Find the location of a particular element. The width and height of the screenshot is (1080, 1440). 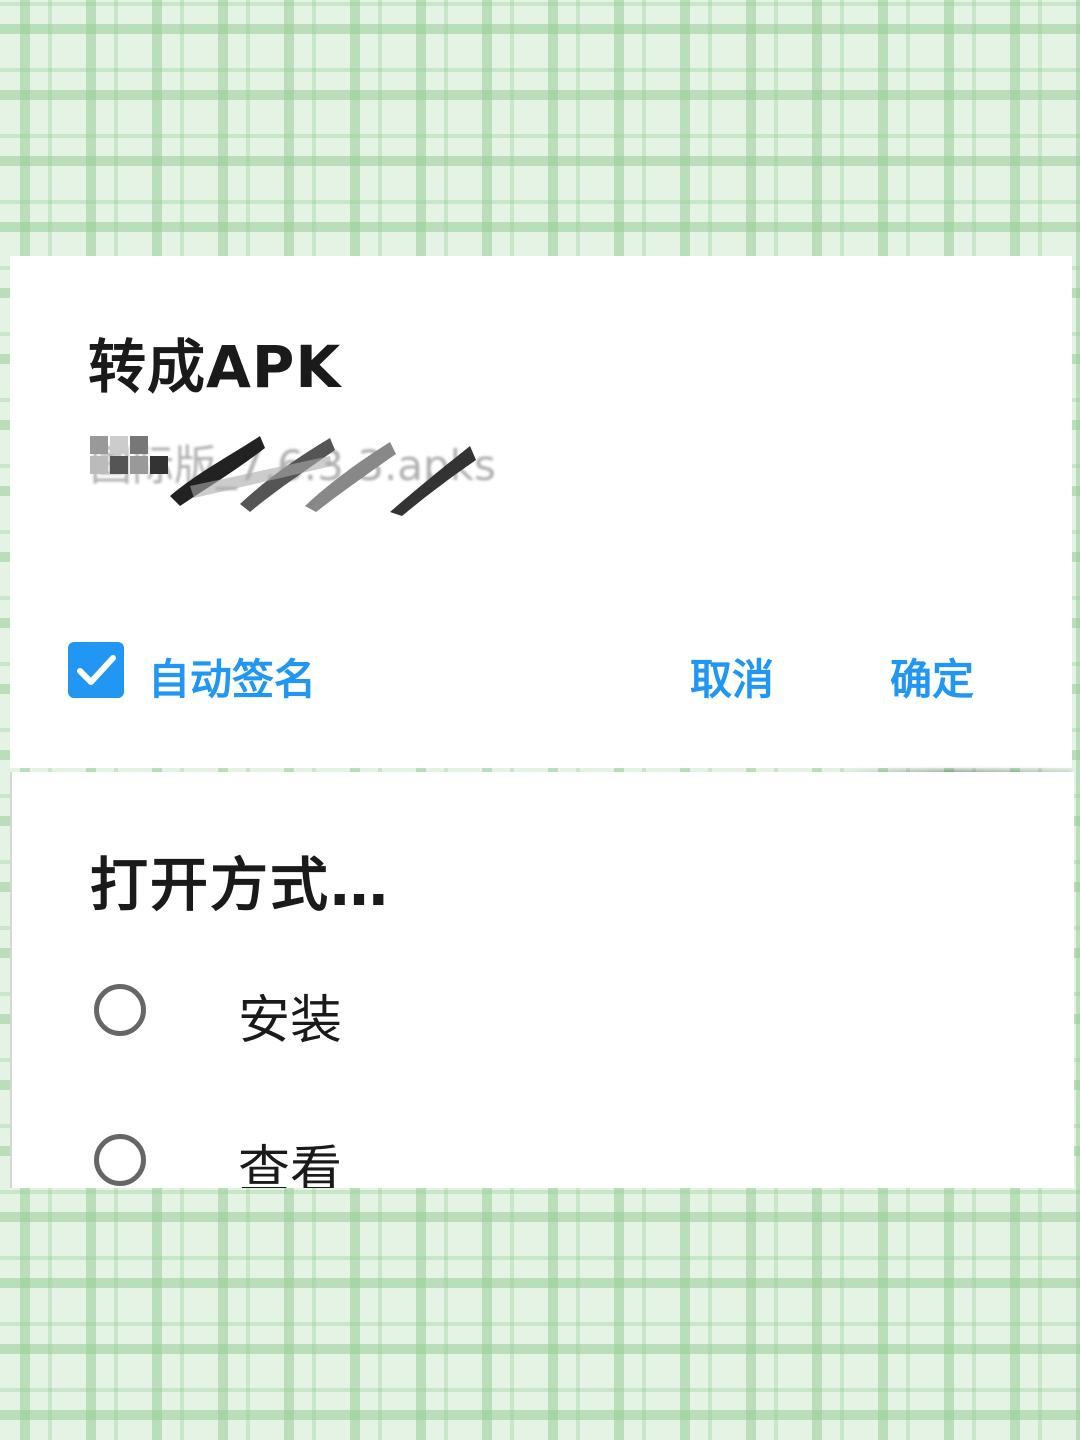

cancel-button: 取消 is located at coordinates (732, 676).